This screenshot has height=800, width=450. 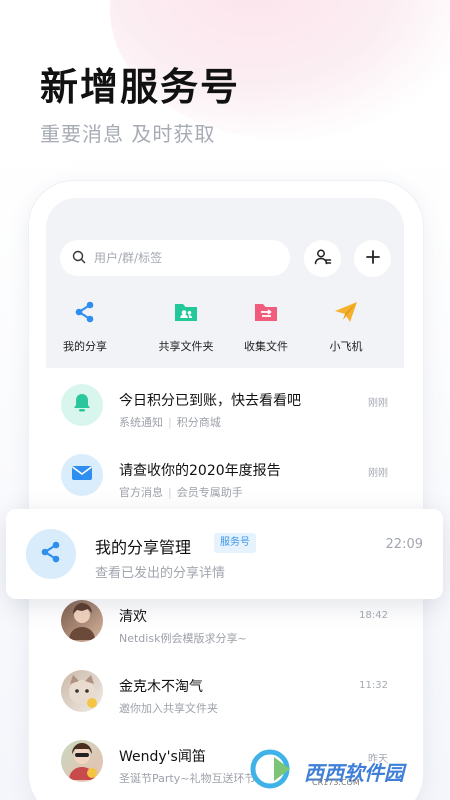 I want to click on quick-my-share-label: 我的分享, so click(x=85, y=346).